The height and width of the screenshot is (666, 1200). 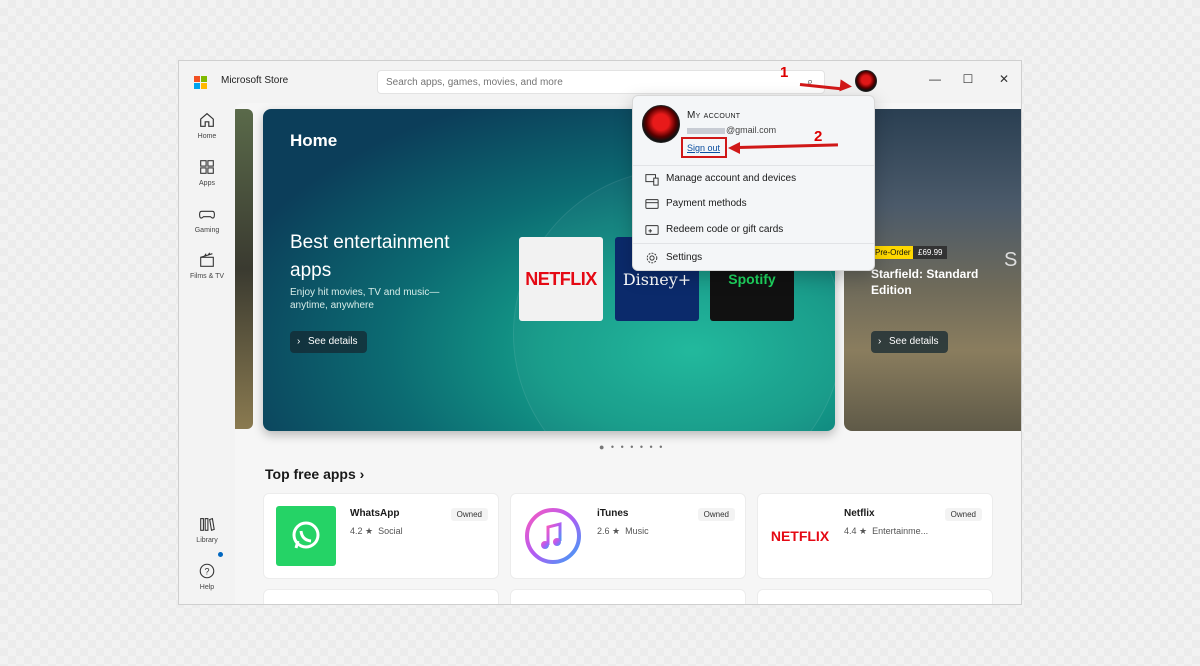 What do you see at coordinates (631, 447) in the screenshot?
I see `carousel-indicator: ● • • • • • •` at bounding box center [631, 447].